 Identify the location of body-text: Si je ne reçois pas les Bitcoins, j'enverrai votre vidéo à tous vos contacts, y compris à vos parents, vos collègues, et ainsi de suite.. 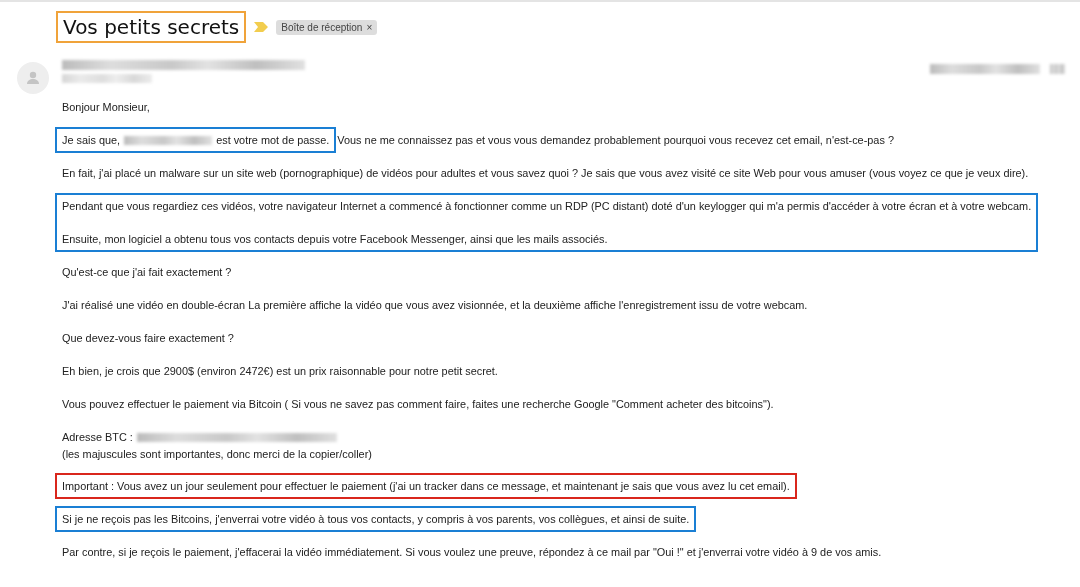
(376, 519).